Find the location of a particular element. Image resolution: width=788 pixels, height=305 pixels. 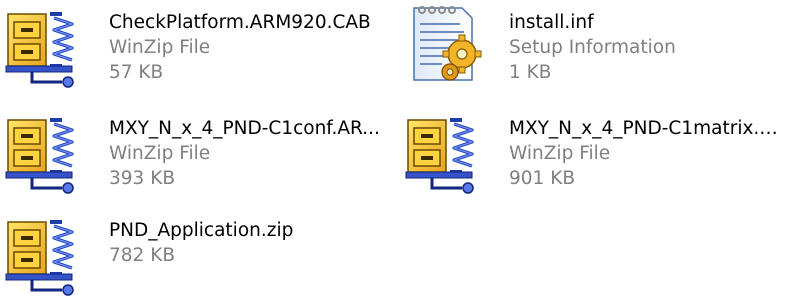

file-name: CheckPlatform.ARM920.CAB is located at coordinates (240, 22).